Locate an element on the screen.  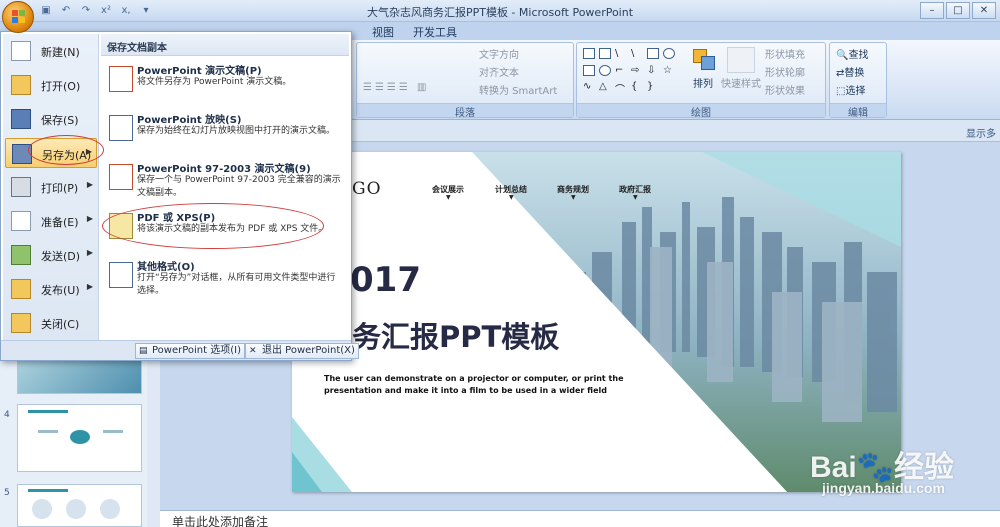
editing-group-label: 编辑 is located at coordinates (858, 111).